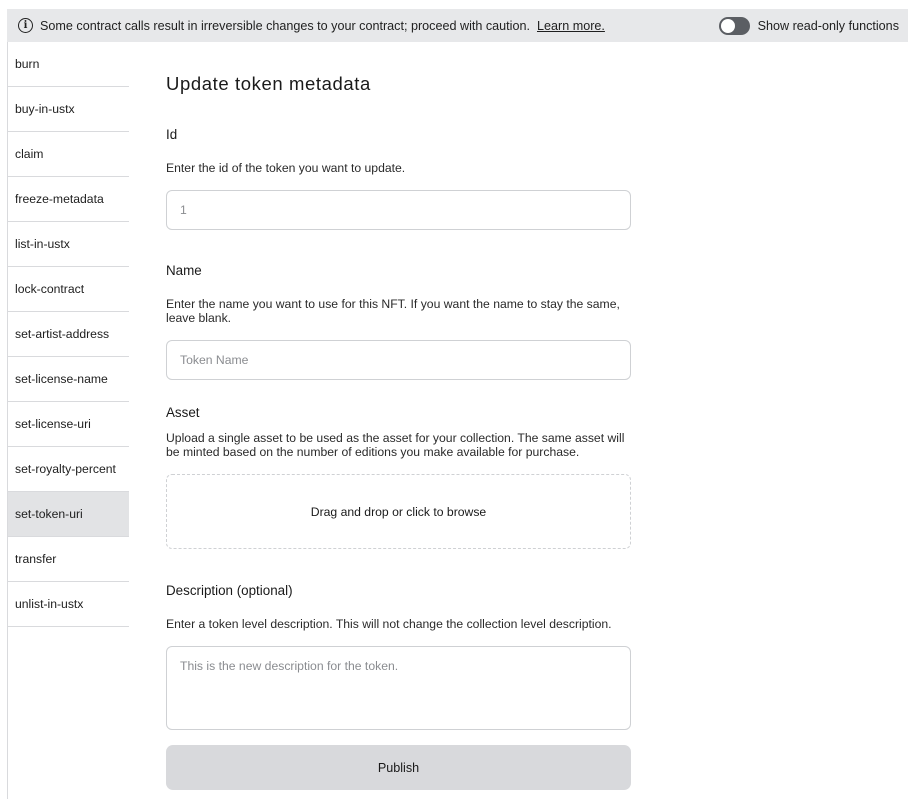 Image resolution: width=915 pixels, height=799 pixels. What do you see at coordinates (184, 270) in the screenshot?
I see `name-label: Name` at bounding box center [184, 270].